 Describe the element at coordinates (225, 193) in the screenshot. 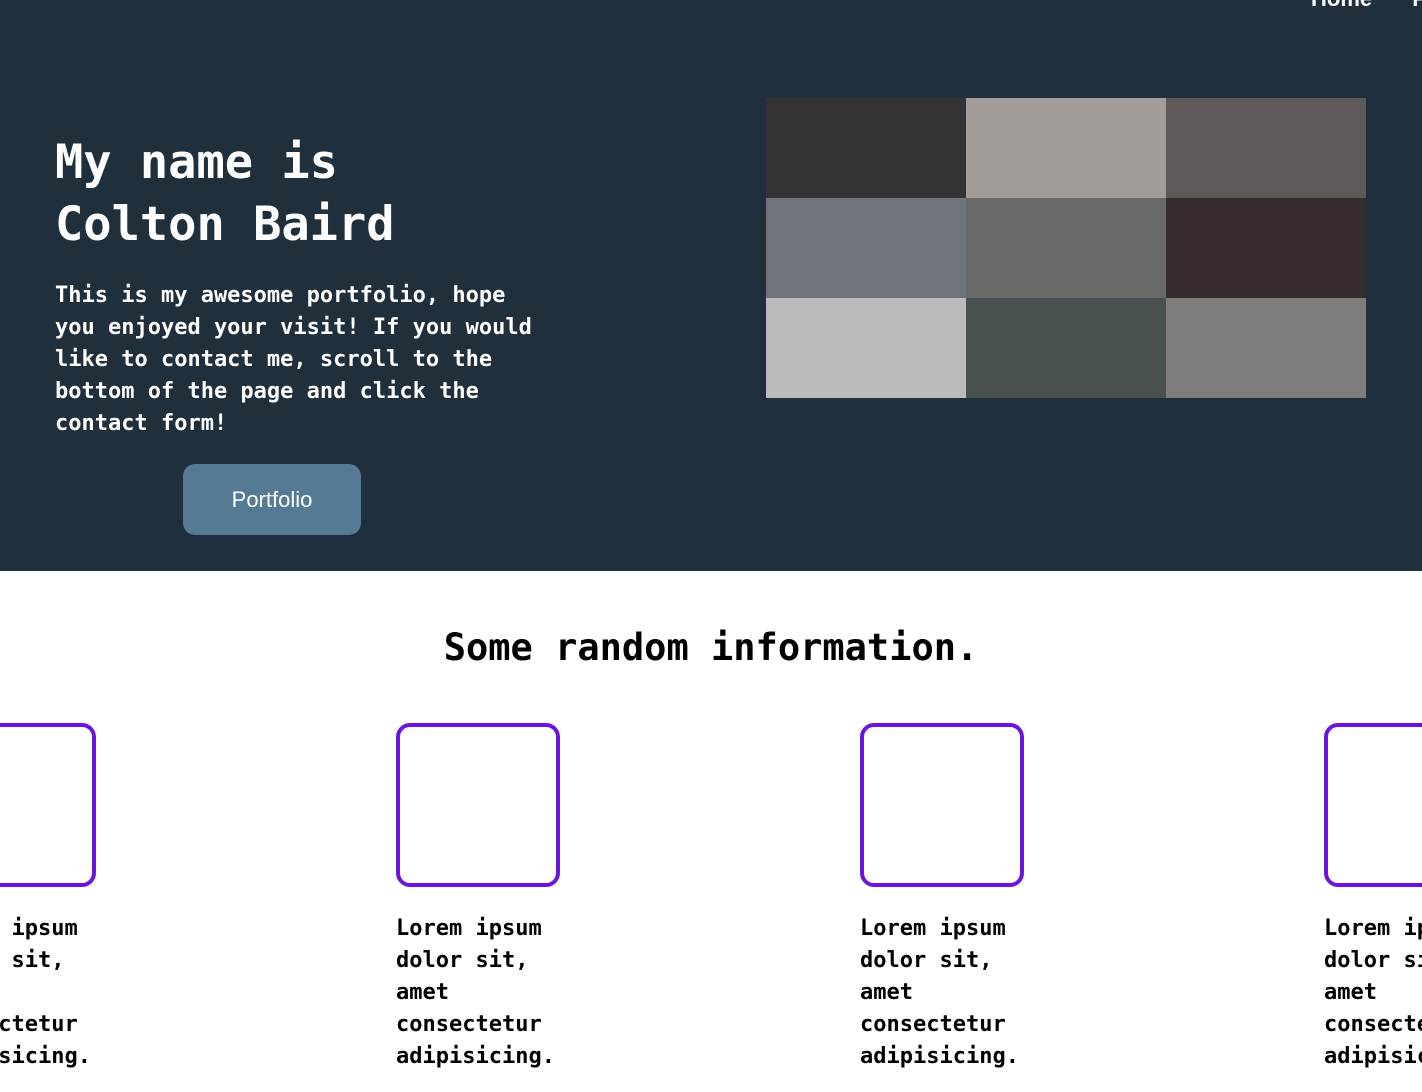

I see `hero-title: My name is Colton Baird` at that location.